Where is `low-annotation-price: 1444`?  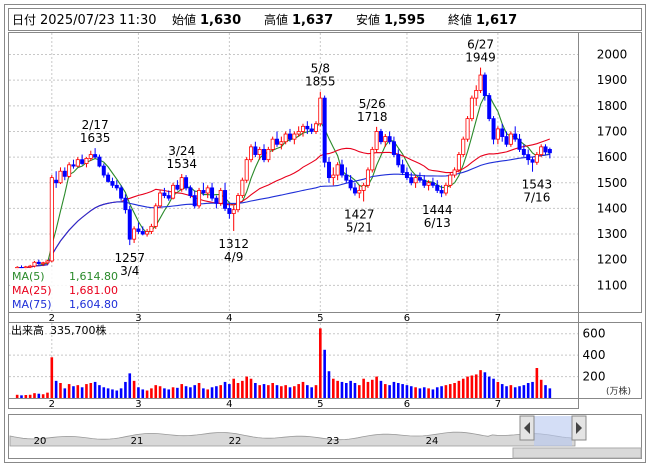
low-annotation-price: 1444 is located at coordinates (437, 210).